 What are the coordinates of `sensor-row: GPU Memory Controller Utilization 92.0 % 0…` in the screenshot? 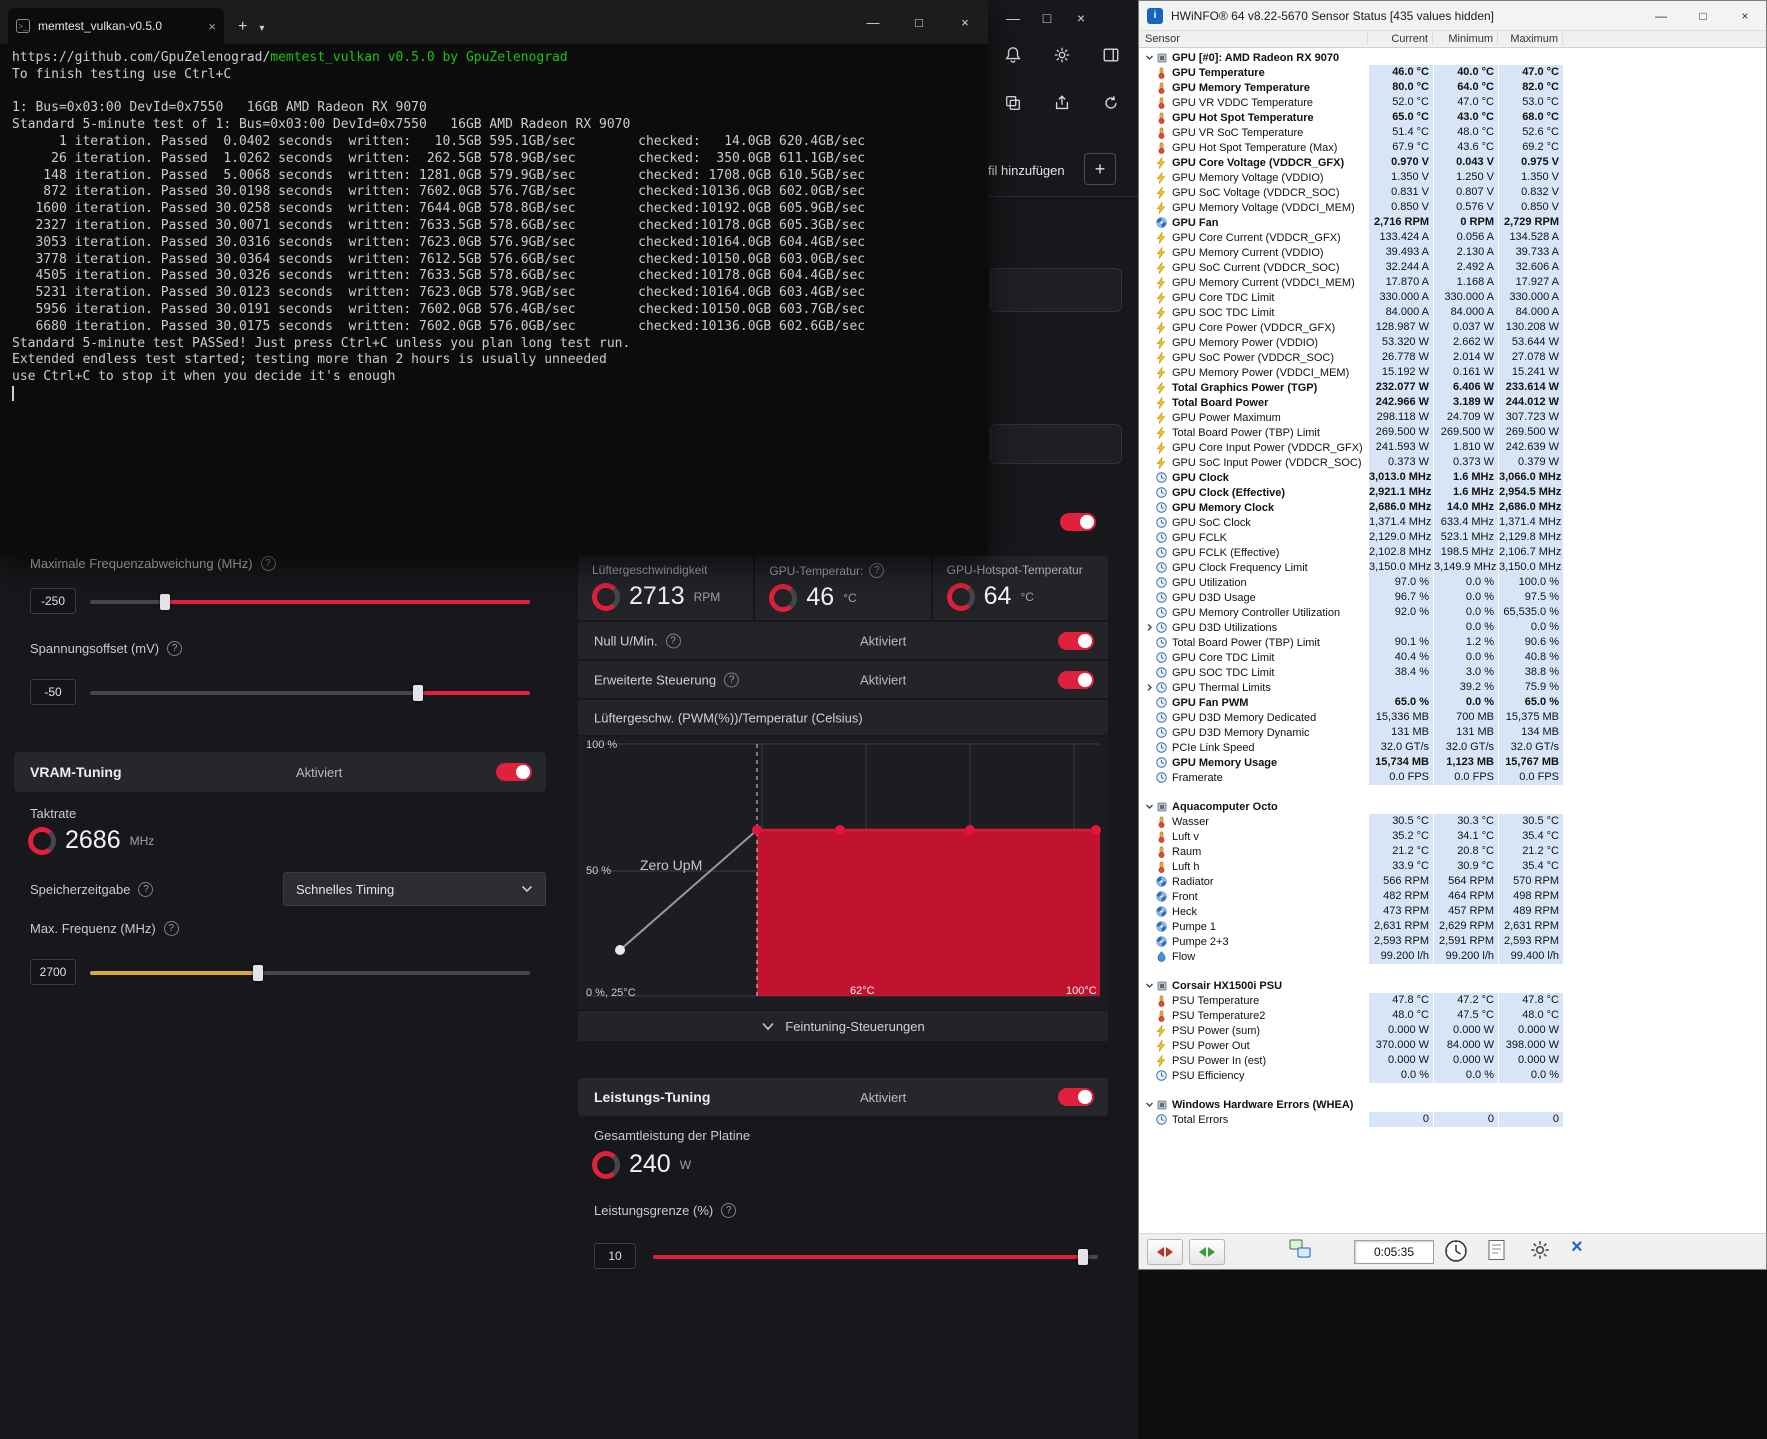 It's located at (1454, 612).